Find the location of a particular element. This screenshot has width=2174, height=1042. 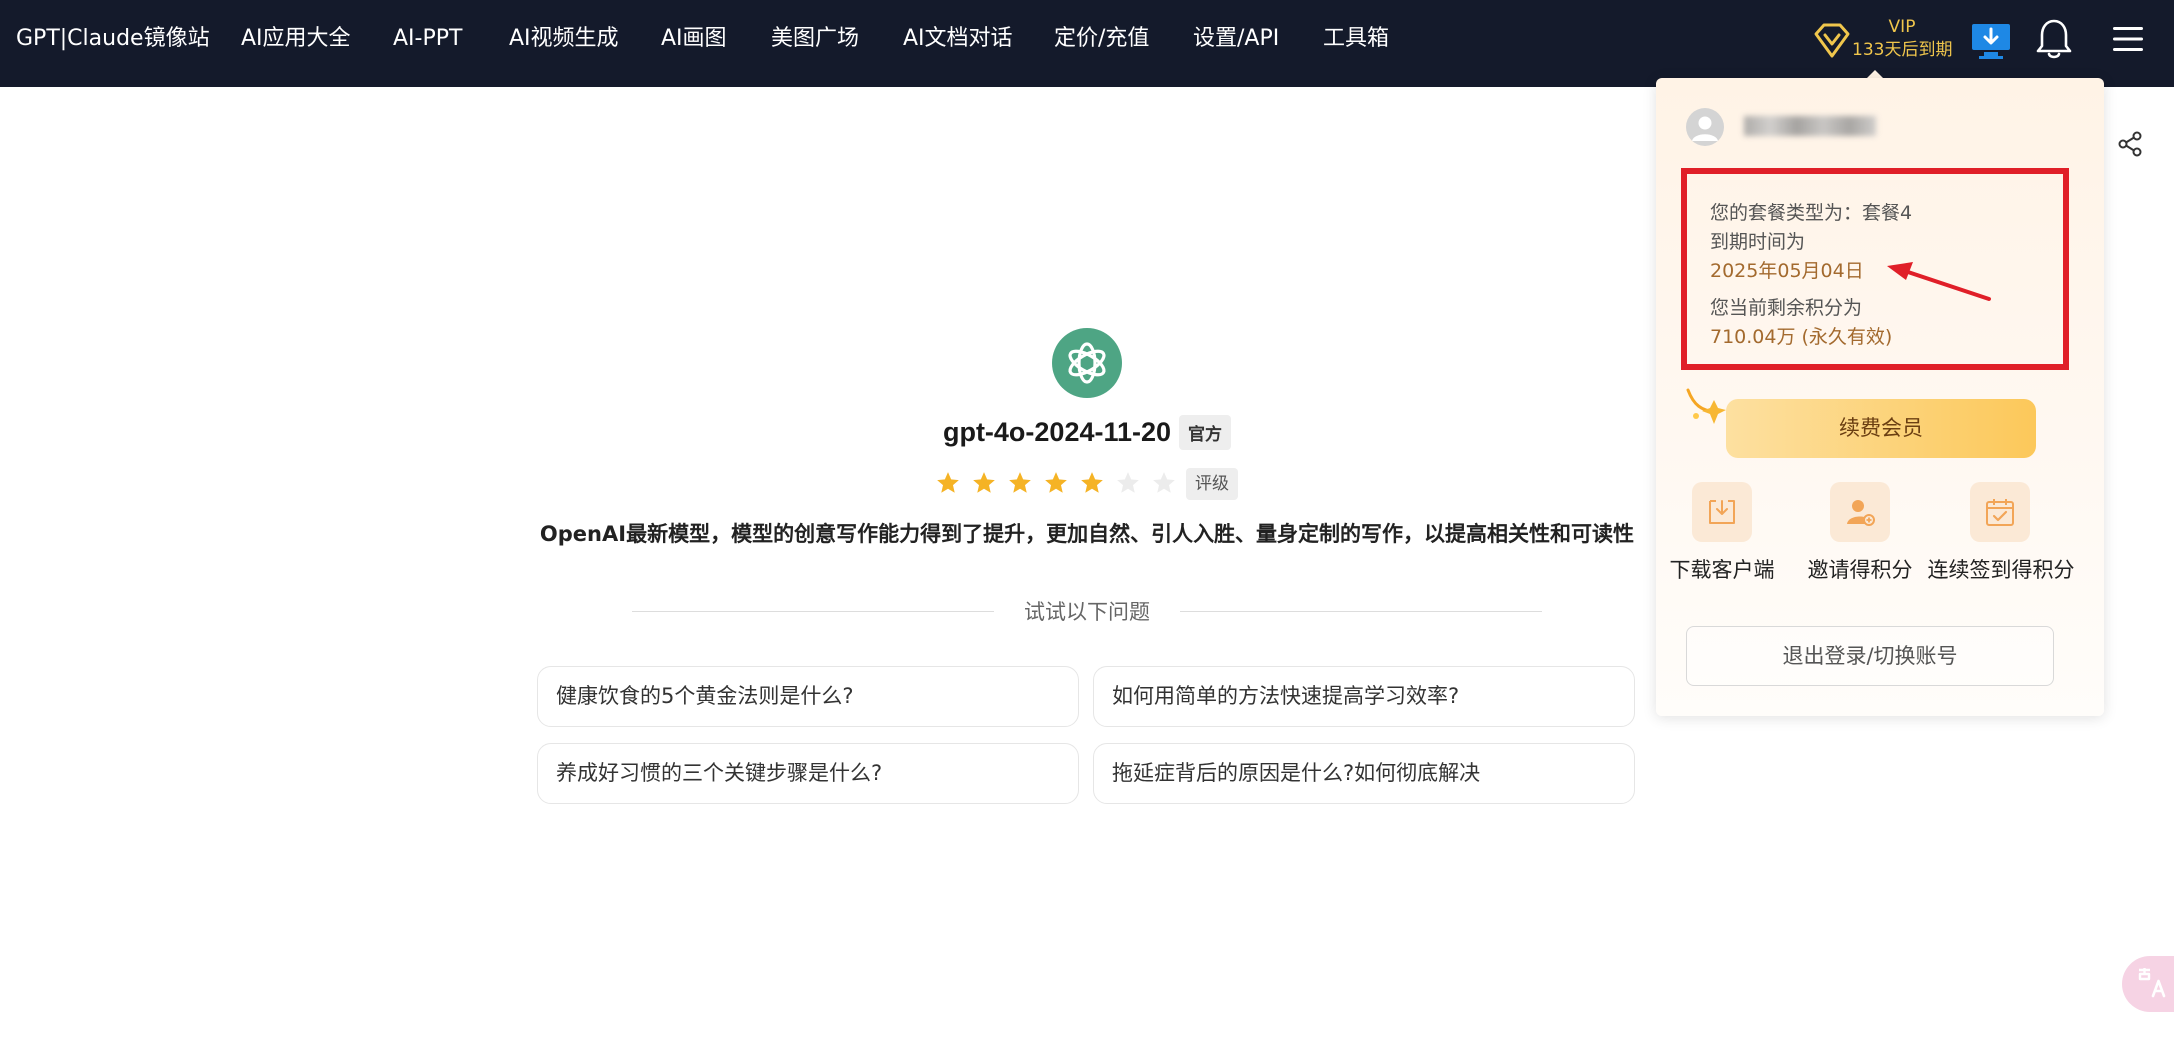

translate-icon is located at coordinates (2152, 983).